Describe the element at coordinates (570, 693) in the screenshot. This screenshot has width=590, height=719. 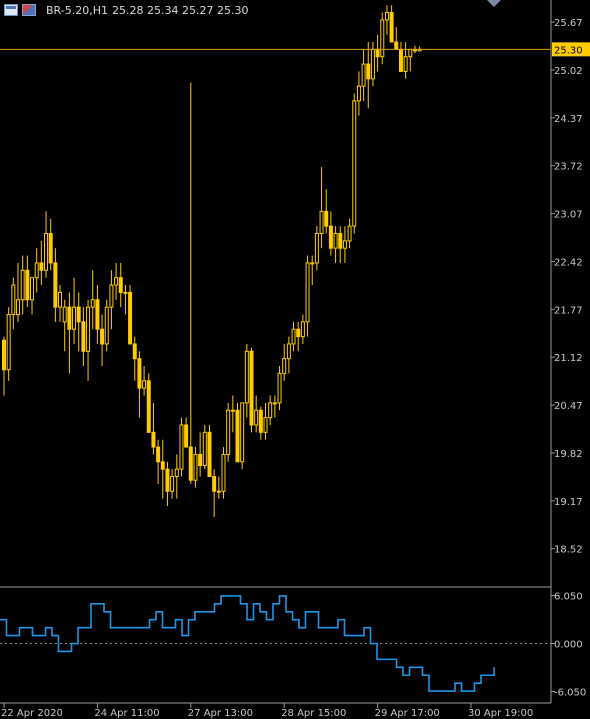
I see `indicator-tick-label: -6.050` at that location.